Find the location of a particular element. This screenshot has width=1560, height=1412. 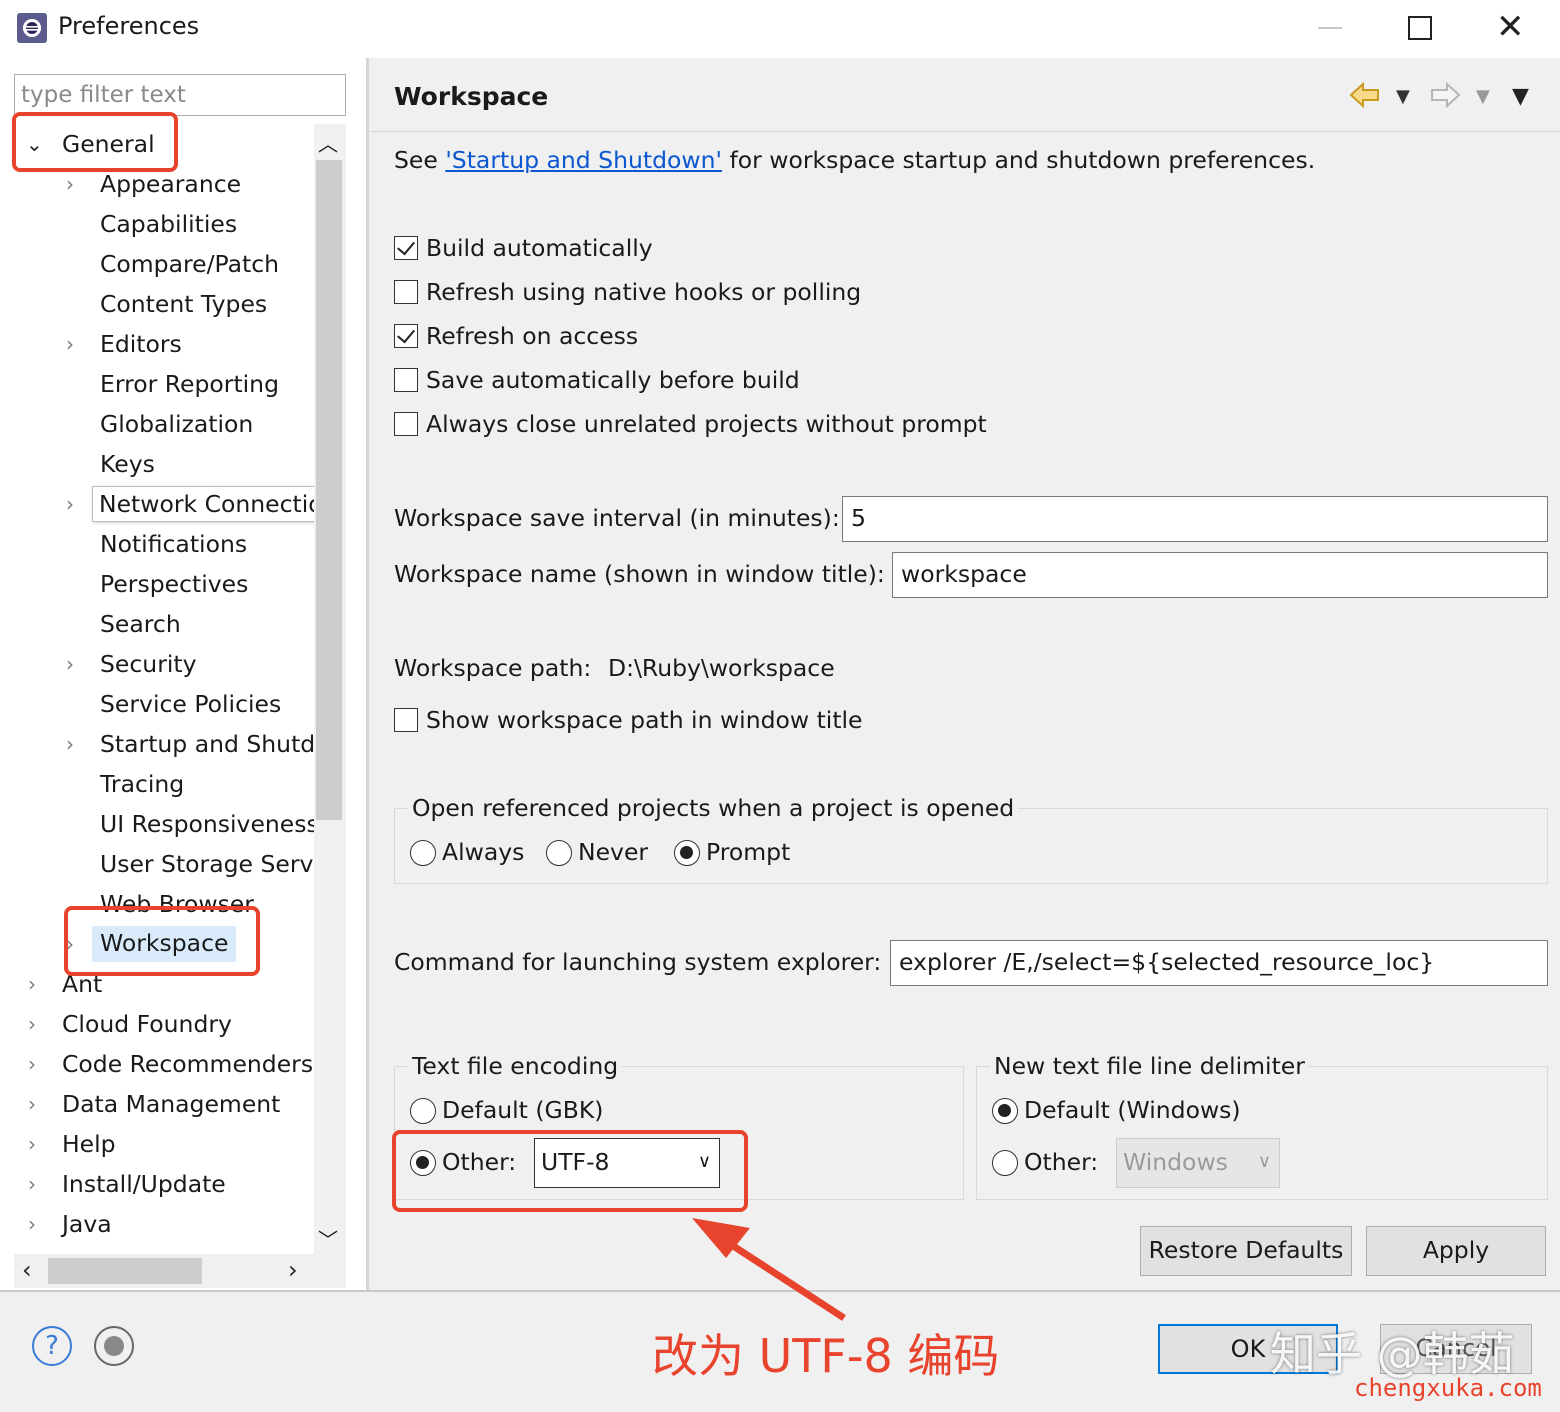

tree-item-tracing: Tracing is located at coordinates (164, 784).